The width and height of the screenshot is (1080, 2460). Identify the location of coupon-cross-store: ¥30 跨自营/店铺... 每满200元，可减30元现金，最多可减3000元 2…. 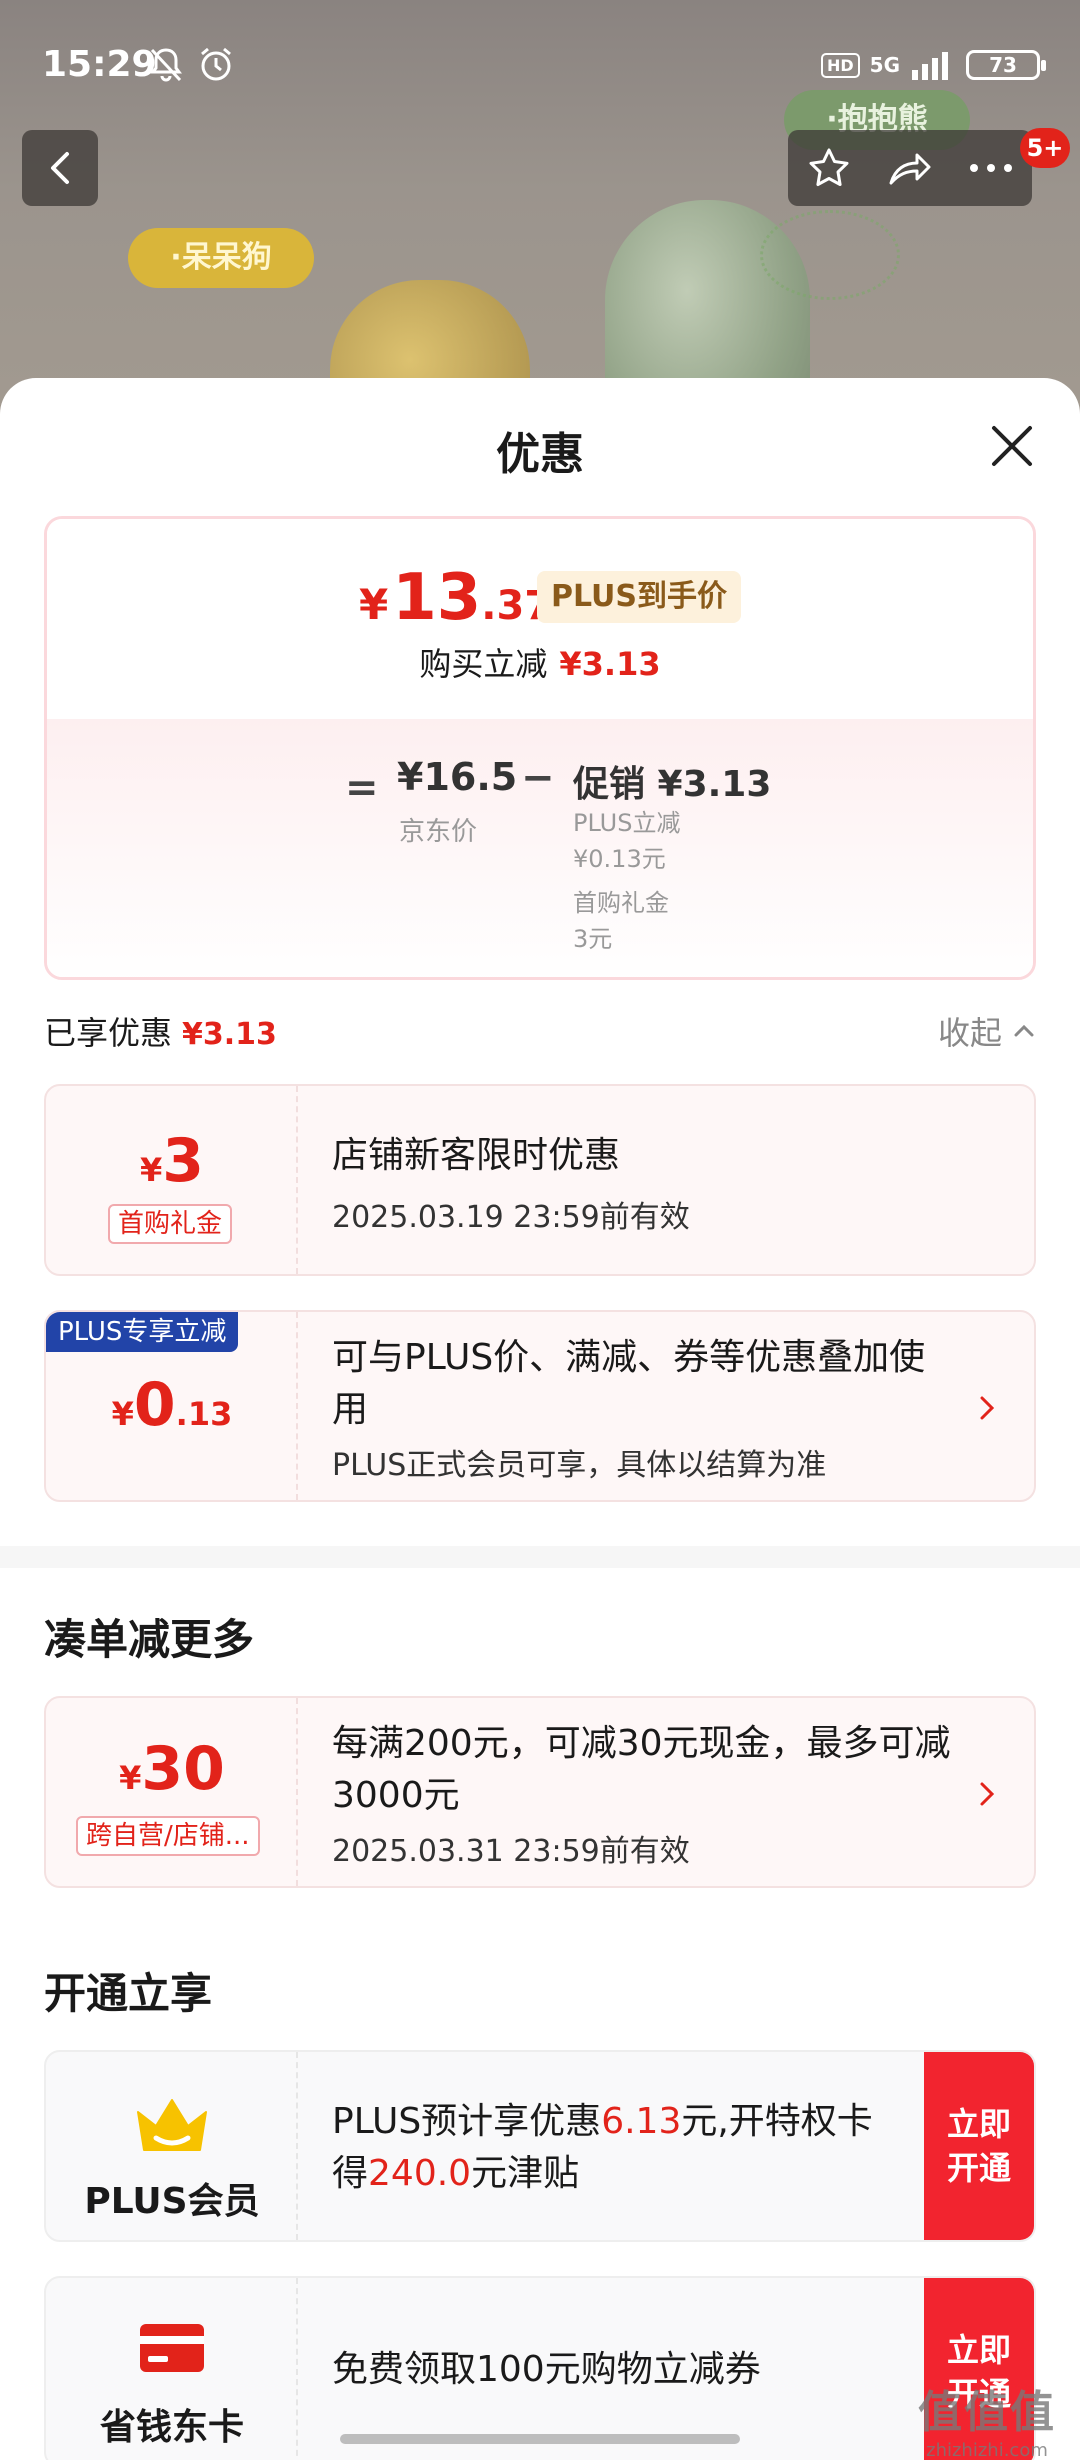
(540, 1792).